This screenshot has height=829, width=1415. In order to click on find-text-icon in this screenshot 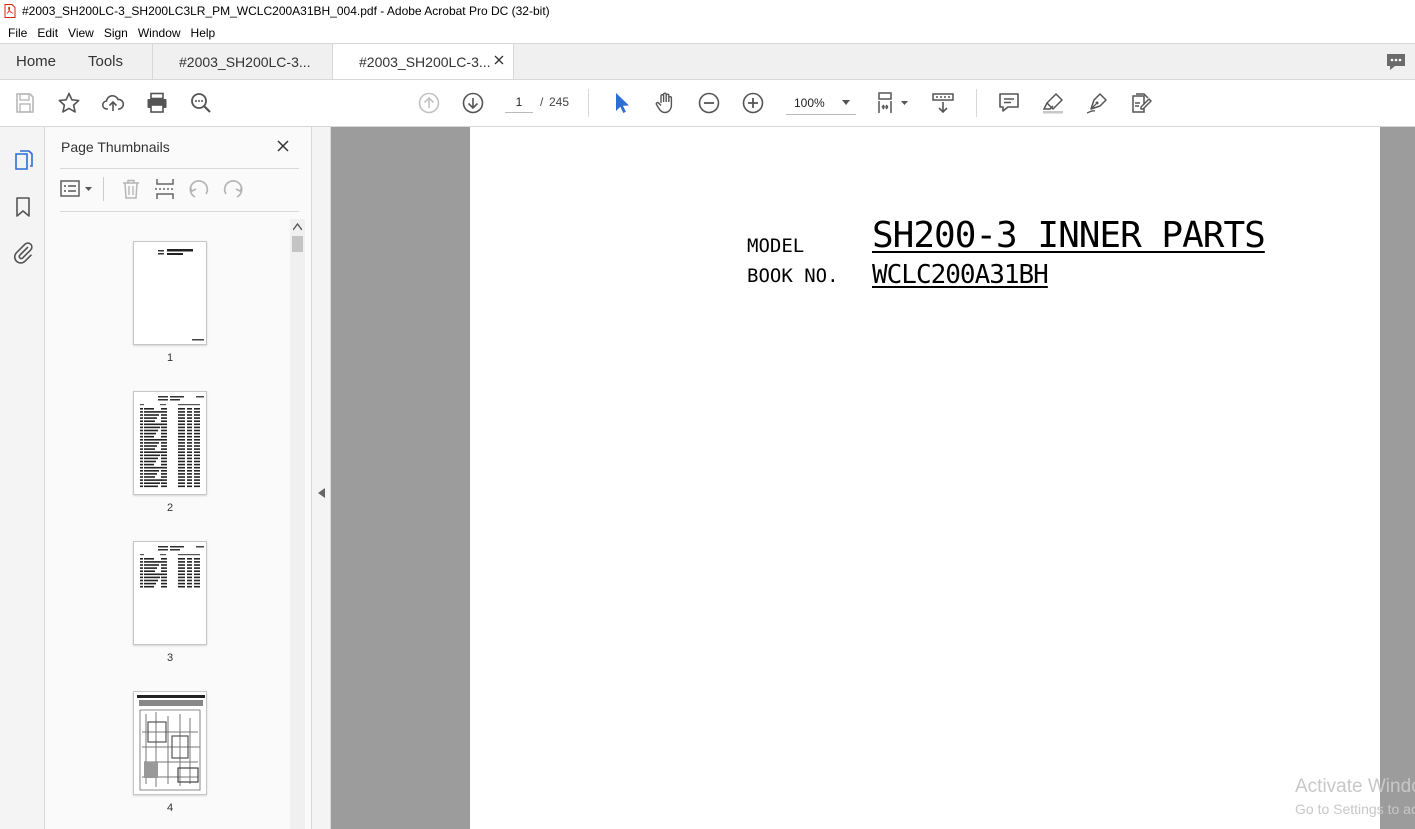, I will do `click(201, 103)`.